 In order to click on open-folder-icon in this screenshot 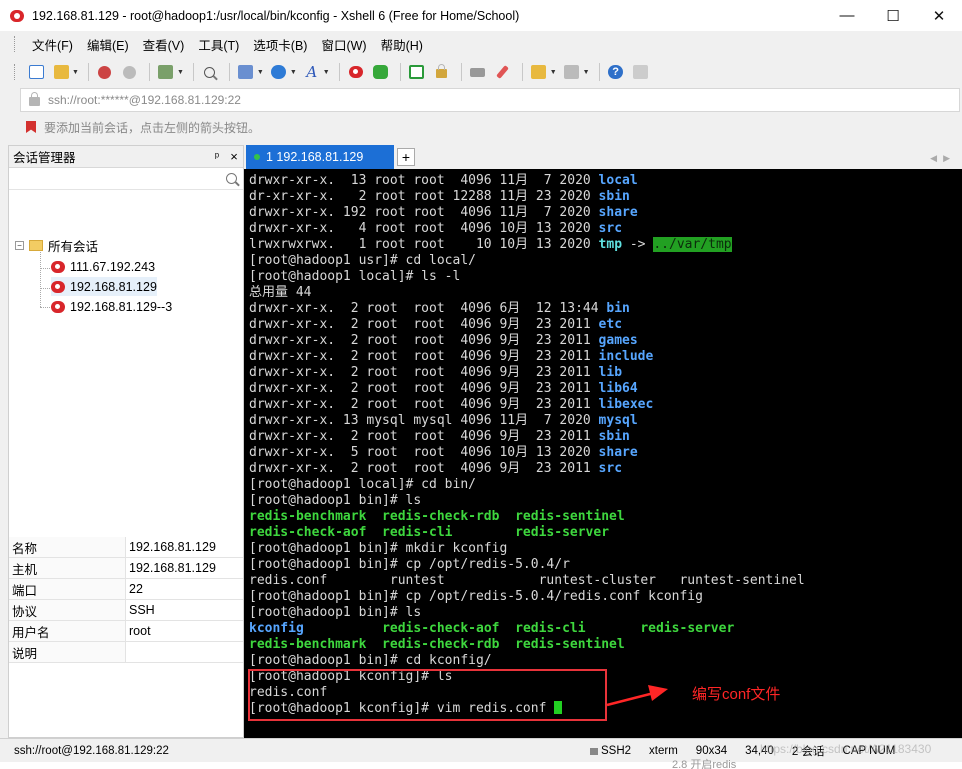, I will do `click(61, 72)`.